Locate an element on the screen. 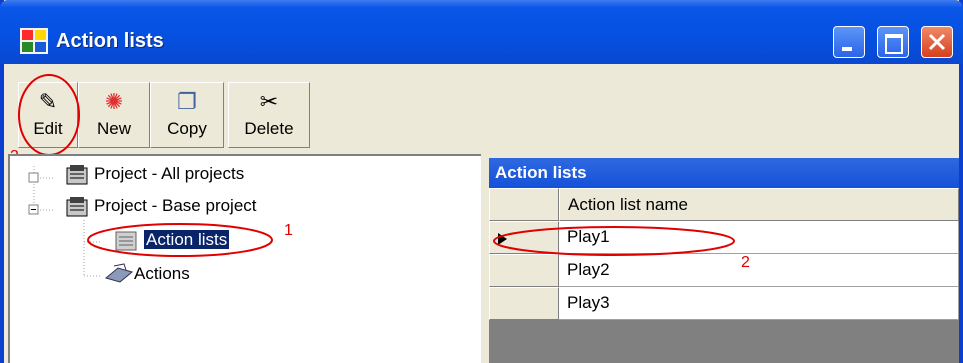  play1-annotation-ellipse is located at coordinates (614, 241).